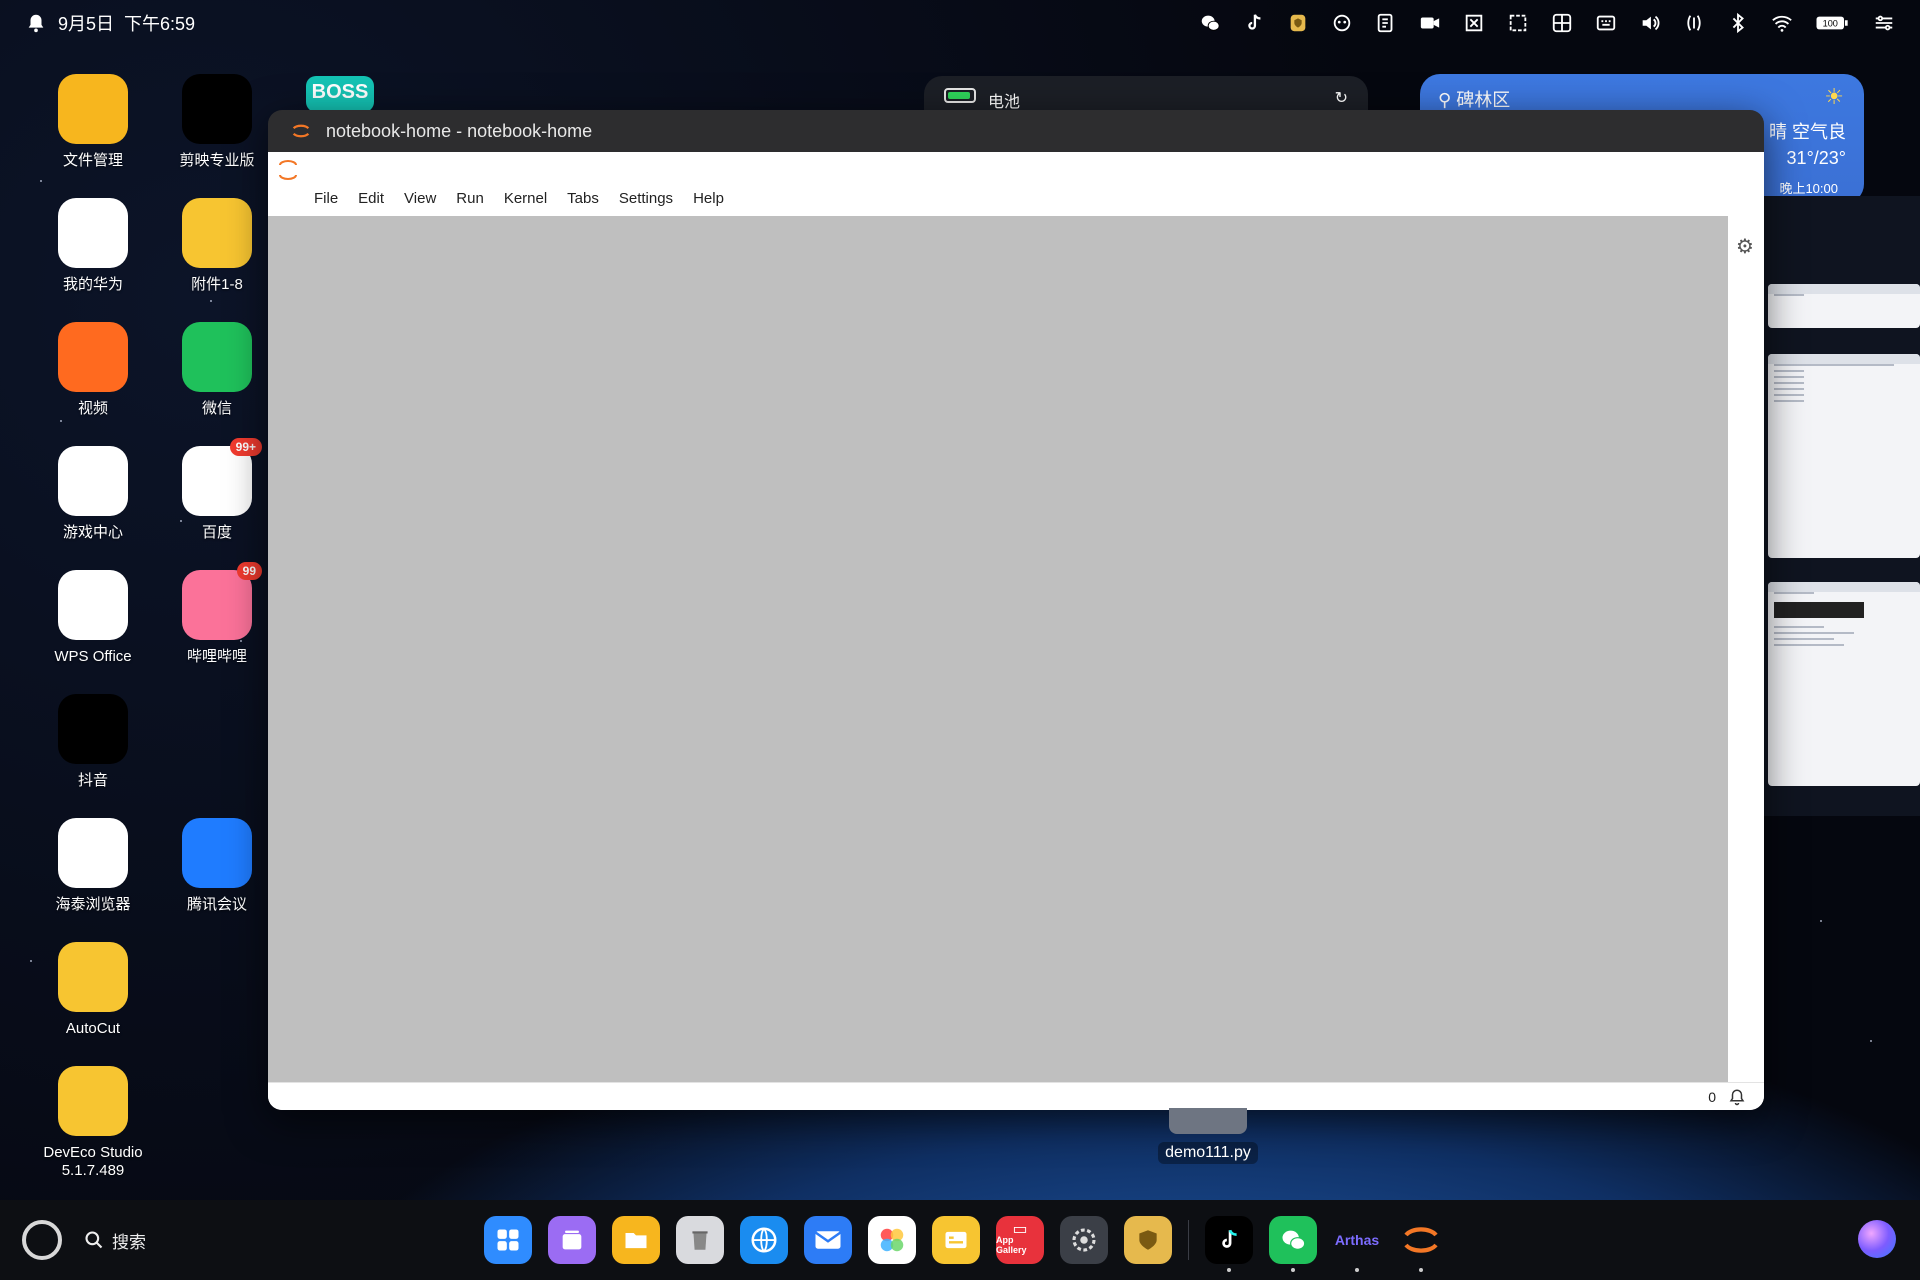 This screenshot has height=1280, width=1920. What do you see at coordinates (1084, 1240) in the screenshot?
I see `settings-icon` at bounding box center [1084, 1240].